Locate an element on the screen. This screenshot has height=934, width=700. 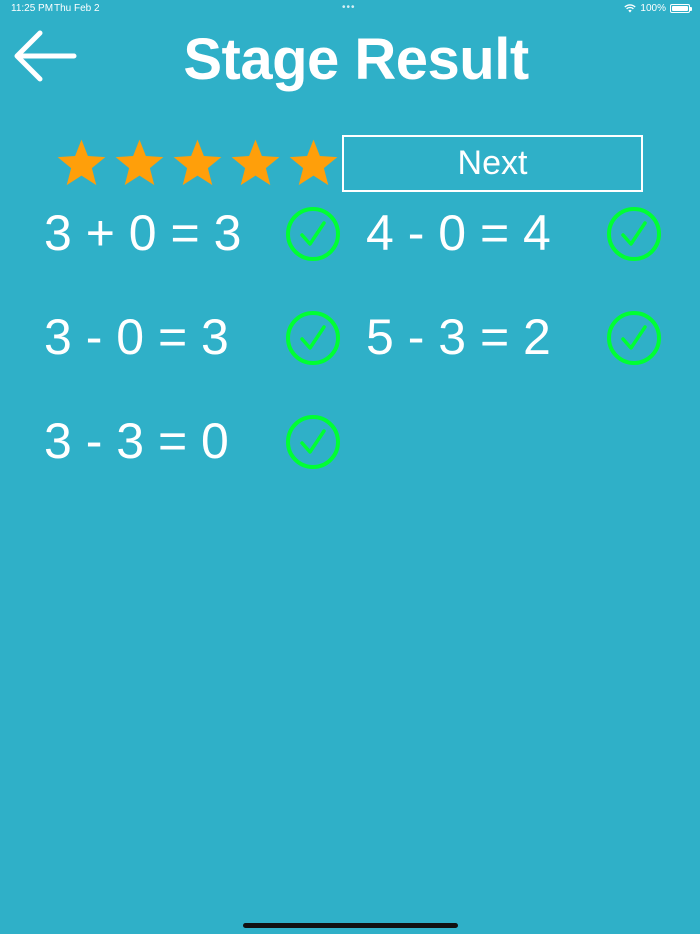
result-item: 5 - 3 = 2 is located at coordinates (516, 337).